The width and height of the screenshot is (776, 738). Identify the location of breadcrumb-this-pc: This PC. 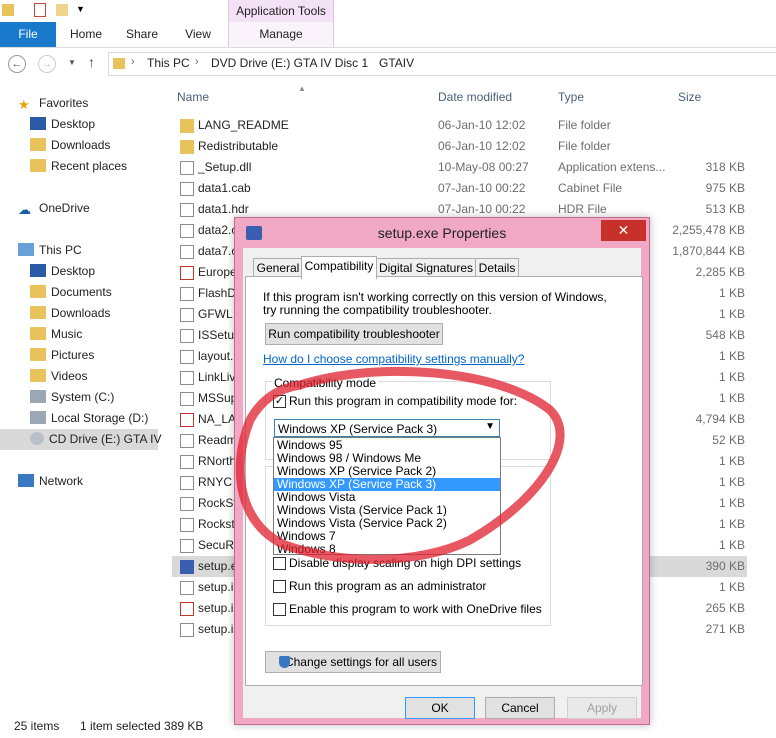
(168, 63).